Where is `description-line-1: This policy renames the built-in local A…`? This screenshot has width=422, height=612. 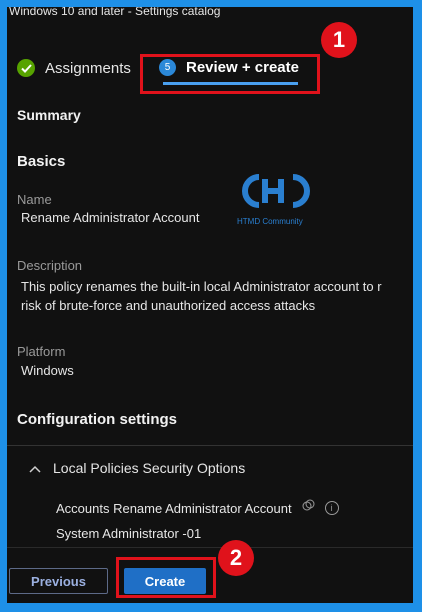 description-line-1: This policy renames the built-in local A… is located at coordinates (201, 286).